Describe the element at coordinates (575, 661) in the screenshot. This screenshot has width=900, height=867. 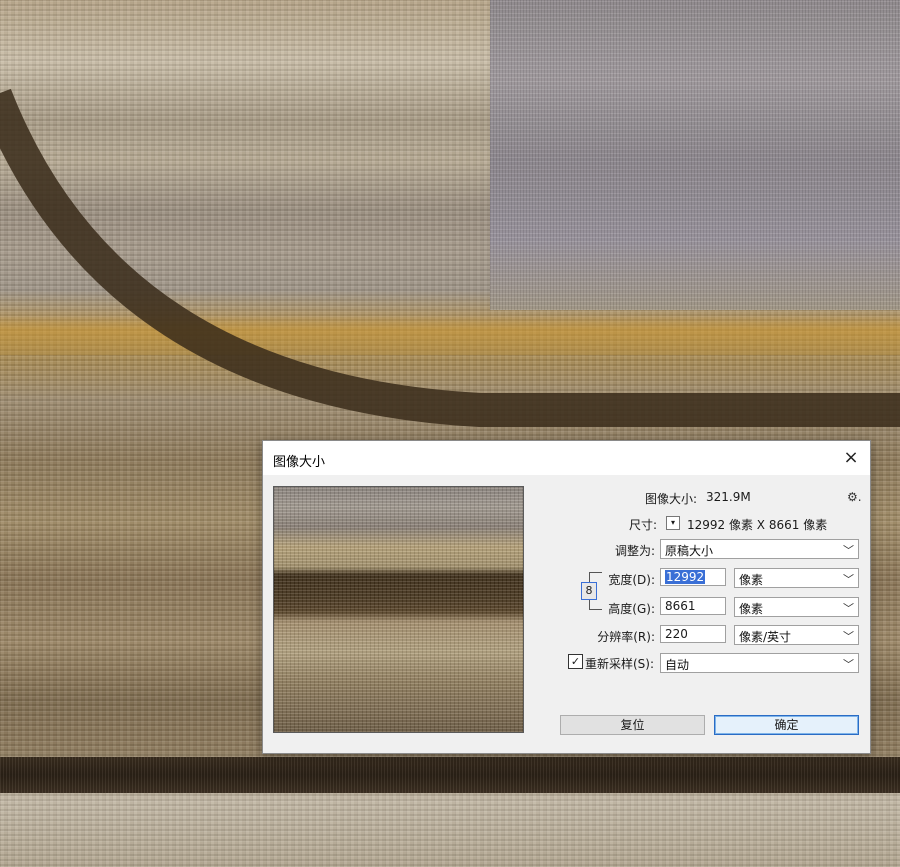
I see `resample-checkbox: ✓` at that location.